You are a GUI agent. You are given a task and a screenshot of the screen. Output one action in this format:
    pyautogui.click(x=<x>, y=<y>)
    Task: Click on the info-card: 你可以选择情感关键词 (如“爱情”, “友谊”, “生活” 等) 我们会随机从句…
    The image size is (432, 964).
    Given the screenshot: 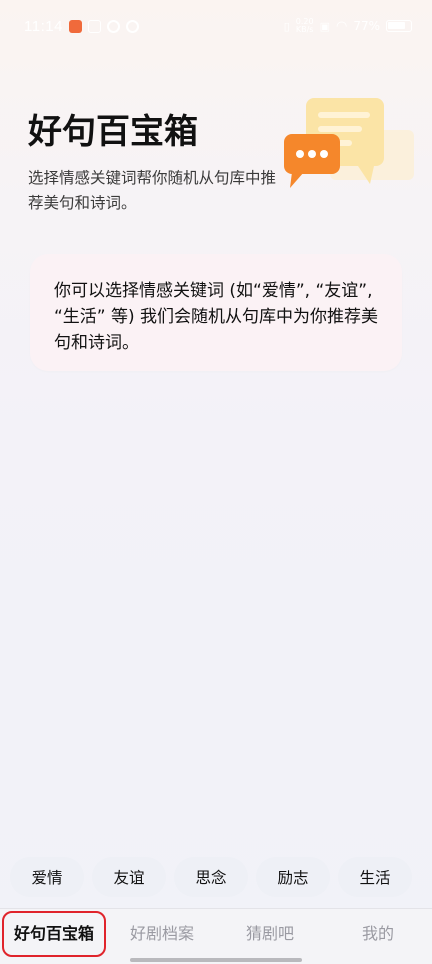 What is the action you would take?
    pyautogui.click(x=216, y=312)
    